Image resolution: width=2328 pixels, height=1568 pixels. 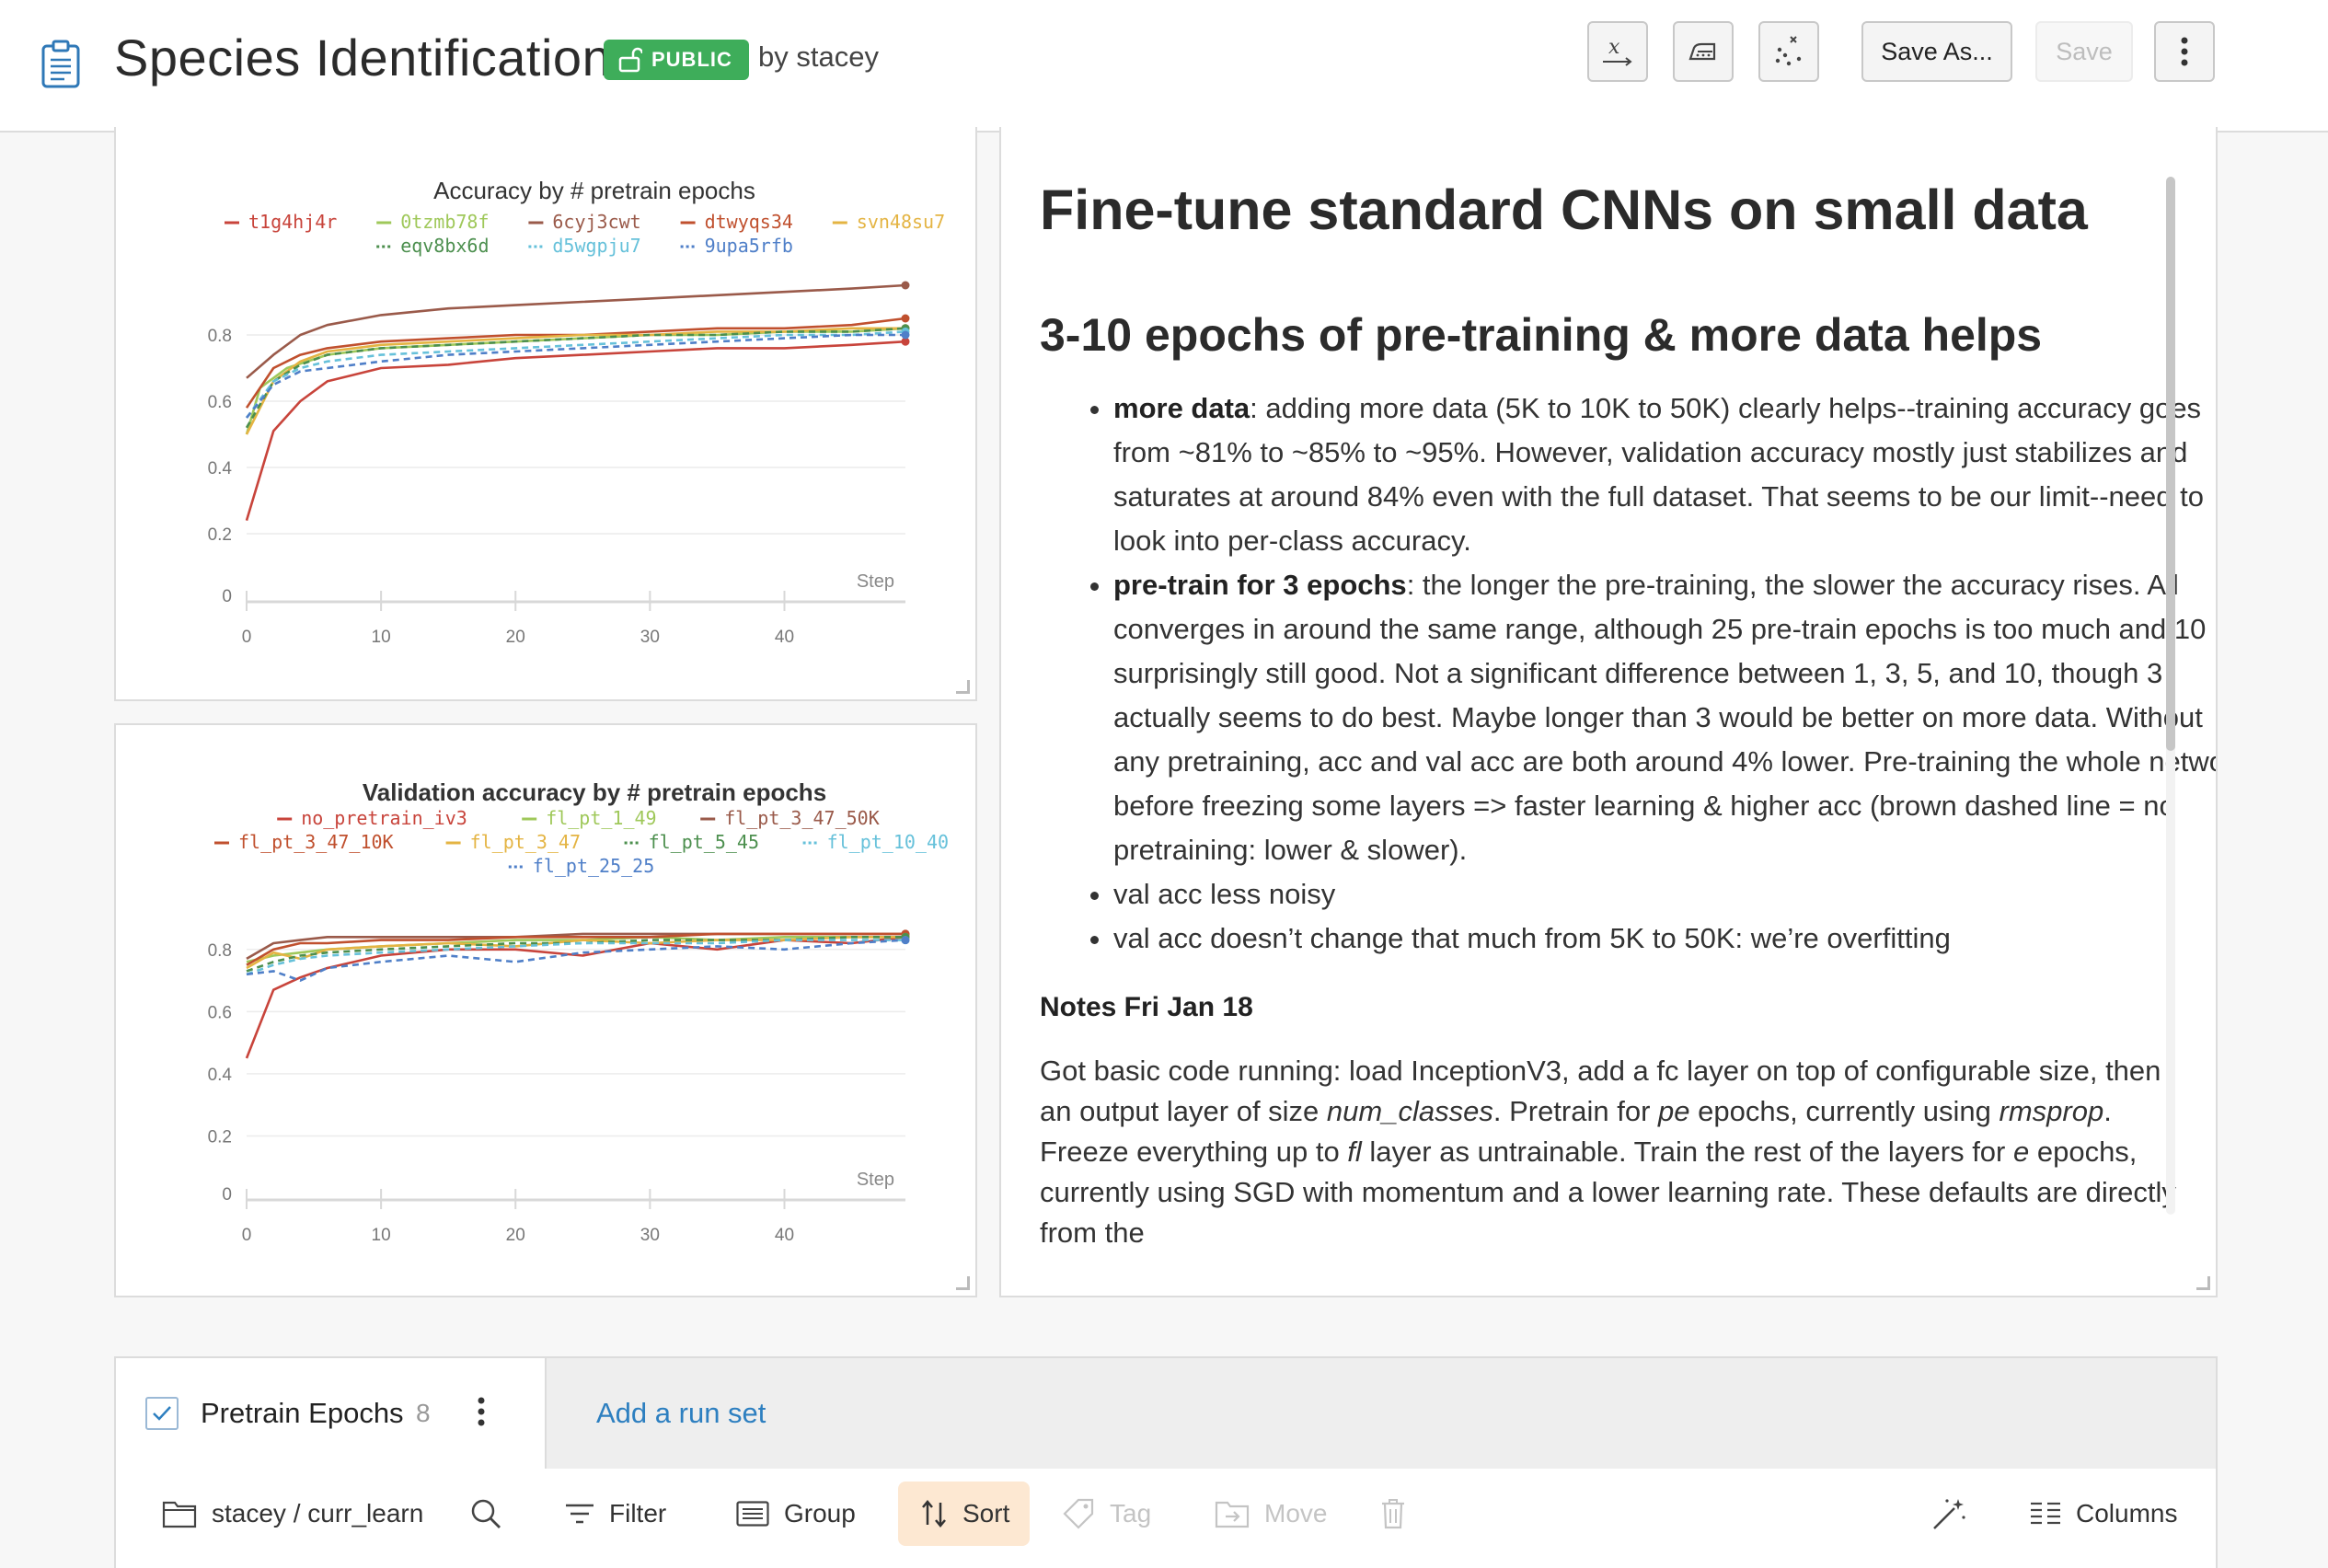 I want to click on columns-icon, so click(x=2045, y=1513).